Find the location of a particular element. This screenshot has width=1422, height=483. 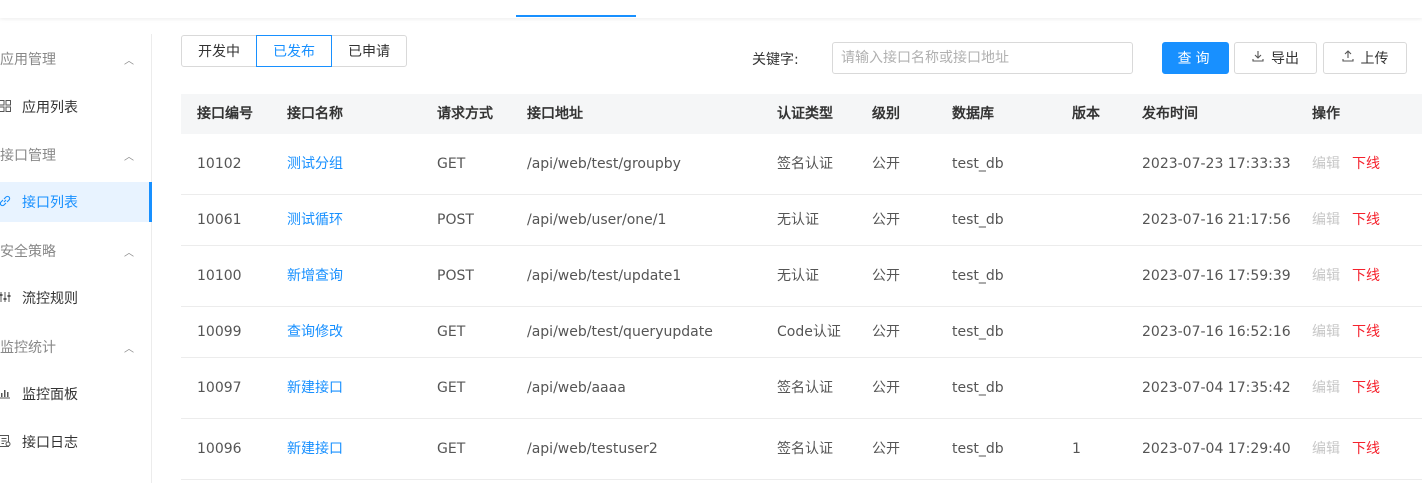

cell-api-id: 10100 is located at coordinates (219, 276).